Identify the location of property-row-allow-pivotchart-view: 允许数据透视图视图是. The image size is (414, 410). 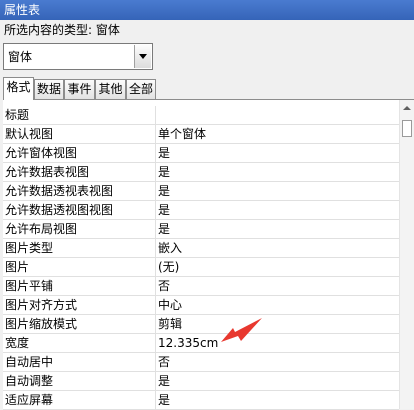
(201, 210).